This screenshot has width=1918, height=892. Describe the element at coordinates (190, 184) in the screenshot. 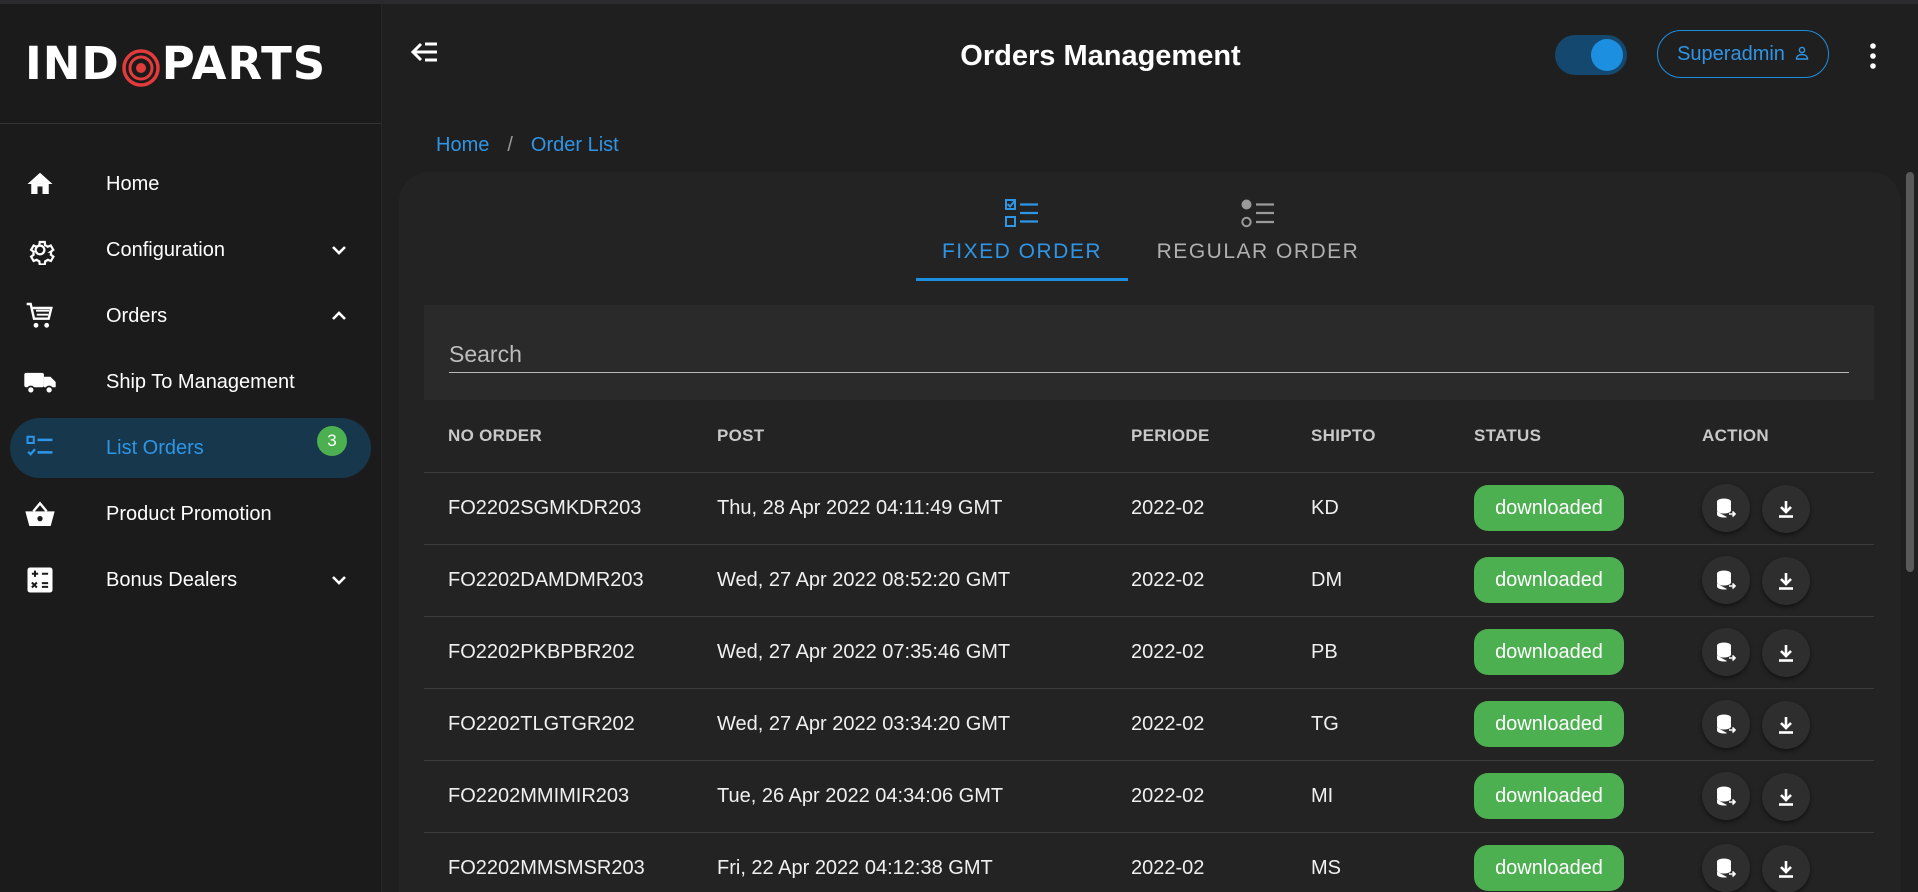

I see `sidebar-item-home: Home` at that location.